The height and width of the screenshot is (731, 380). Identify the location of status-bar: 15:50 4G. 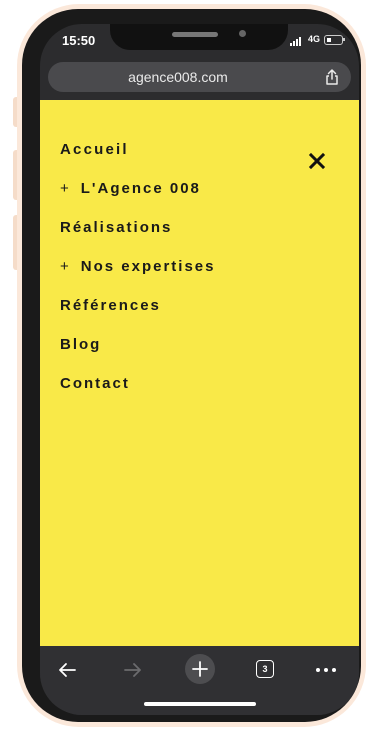
(199, 42).